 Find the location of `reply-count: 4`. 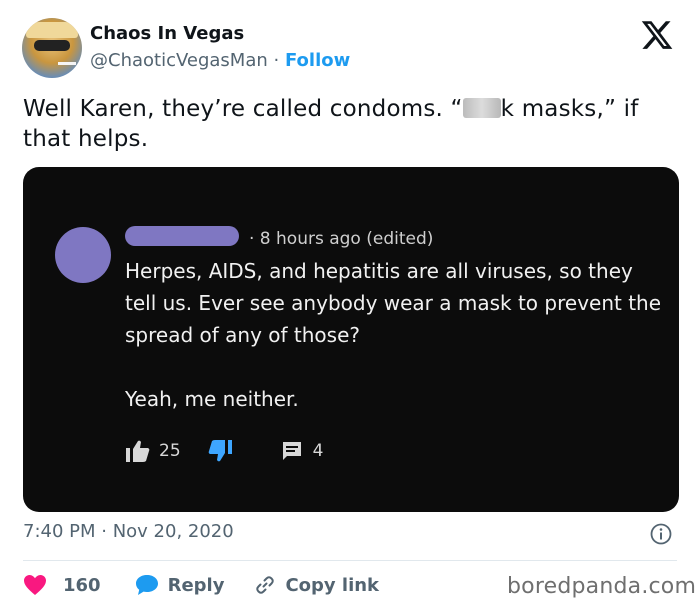

reply-count: 4 is located at coordinates (318, 451).